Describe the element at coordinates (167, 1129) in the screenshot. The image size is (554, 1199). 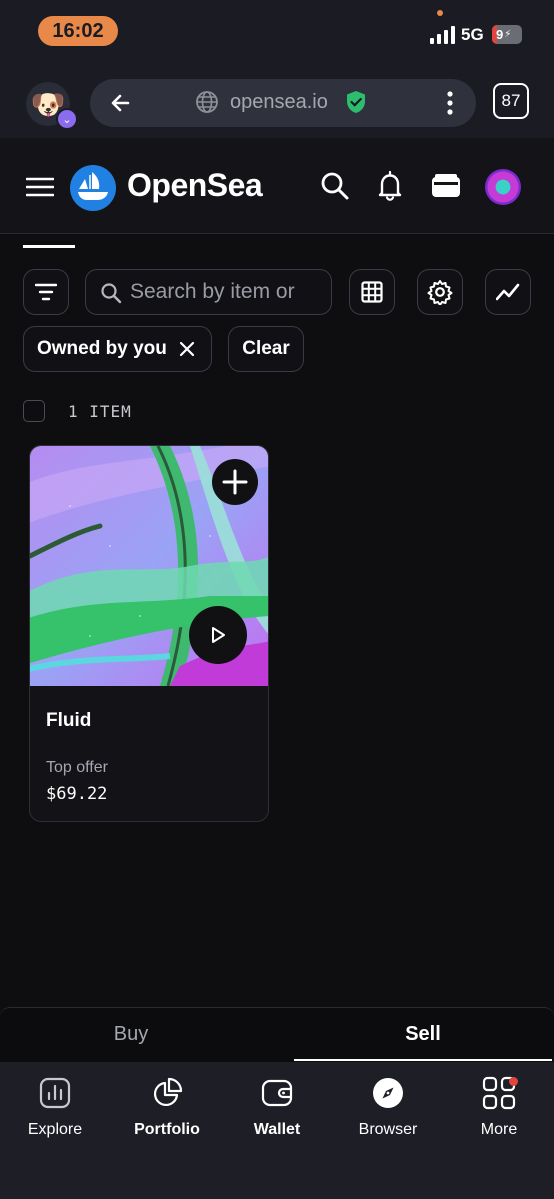
I see `nav-label: Portfolio` at that location.